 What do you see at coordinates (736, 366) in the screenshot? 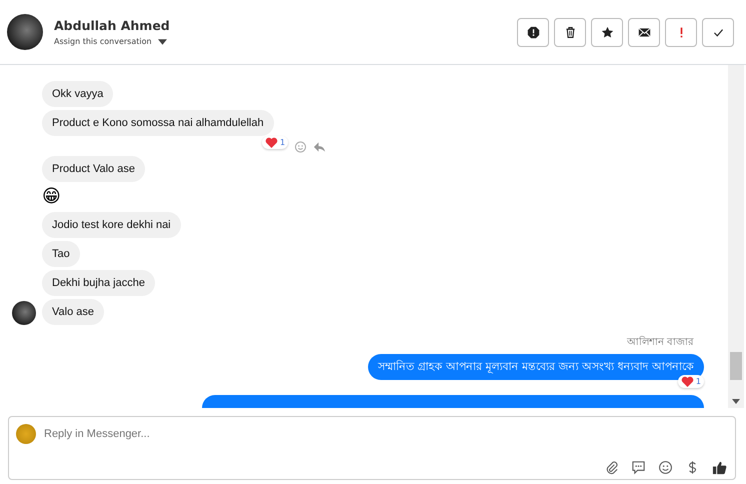
I see `scrollbar-thumb` at bounding box center [736, 366].